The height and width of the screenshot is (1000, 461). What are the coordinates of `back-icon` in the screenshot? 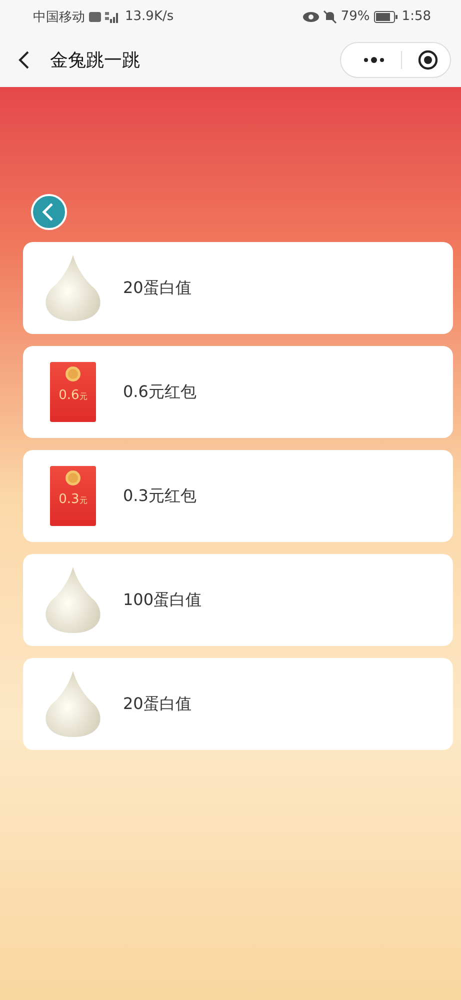 It's located at (24, 60).